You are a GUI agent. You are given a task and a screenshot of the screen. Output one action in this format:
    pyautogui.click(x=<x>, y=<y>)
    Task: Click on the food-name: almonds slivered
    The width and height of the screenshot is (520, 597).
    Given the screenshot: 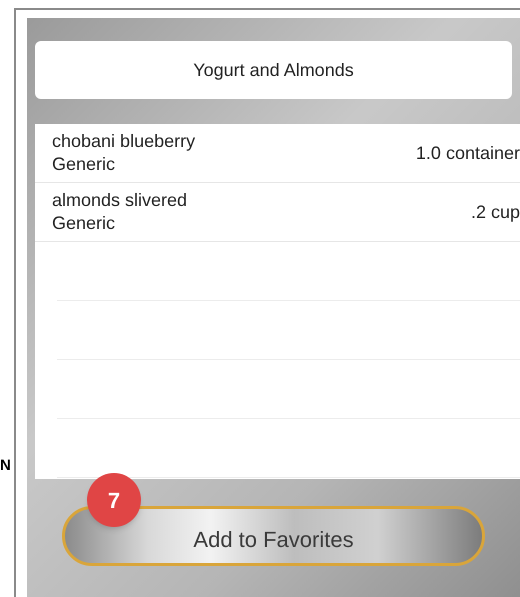 What is the action you would take?
    pyautogui.click(x=120, y=200)
    